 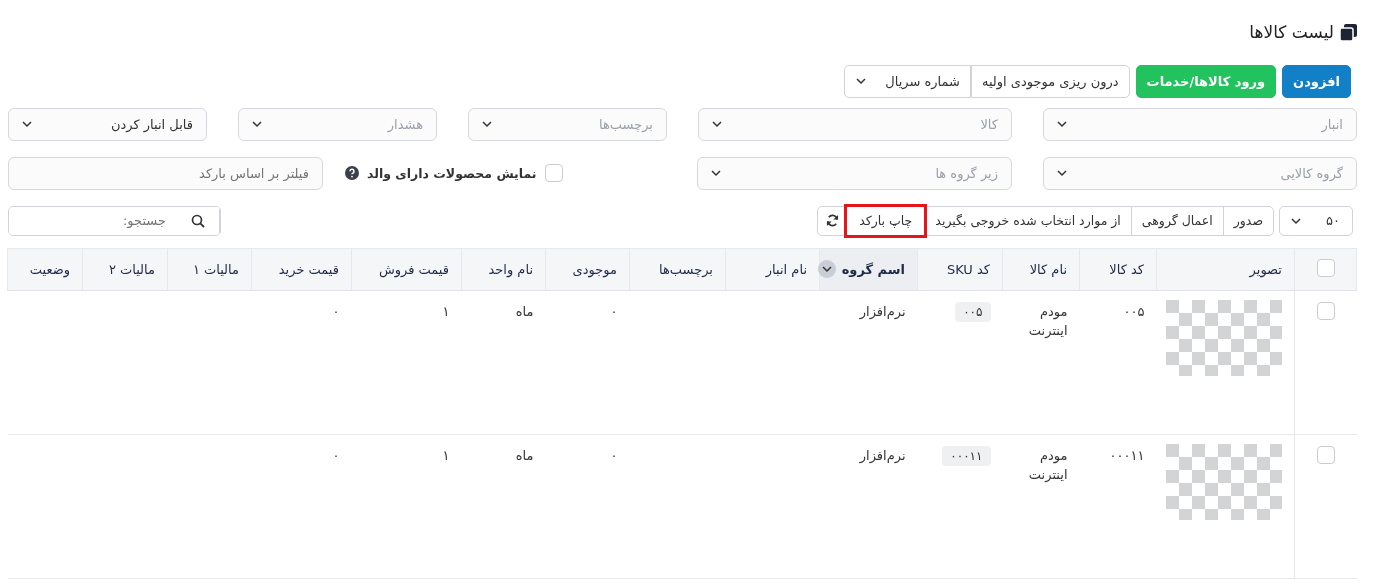 What do you see at coordinates (1048, 269) in the screenshot?
I see `column-header: نام کالا` at bounding box center [1048, 269].